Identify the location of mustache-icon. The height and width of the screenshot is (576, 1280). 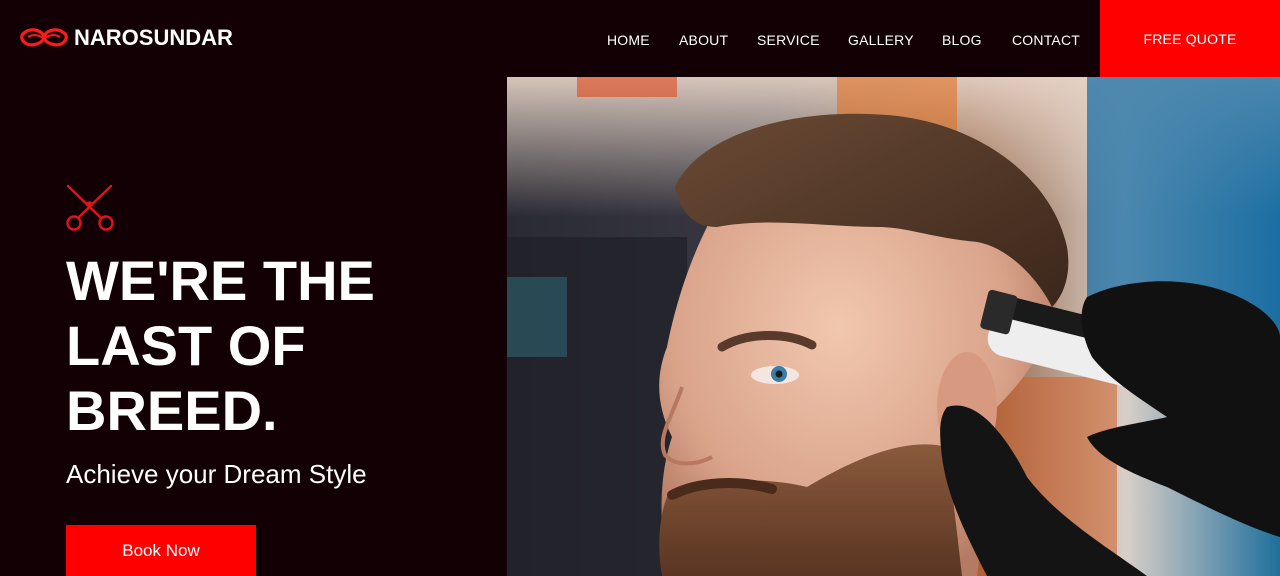
(44, 37).